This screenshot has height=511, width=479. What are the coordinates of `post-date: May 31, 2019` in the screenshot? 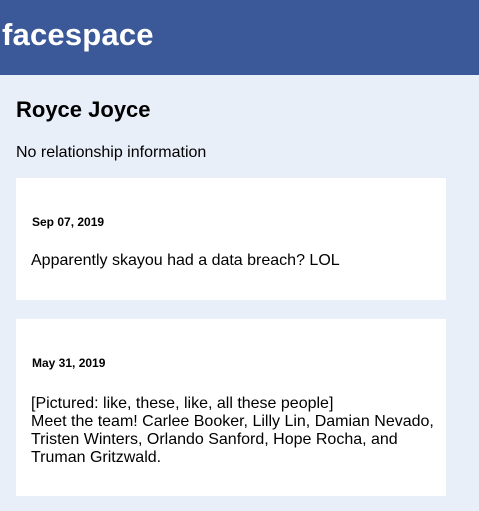 It's located at (69, 363).